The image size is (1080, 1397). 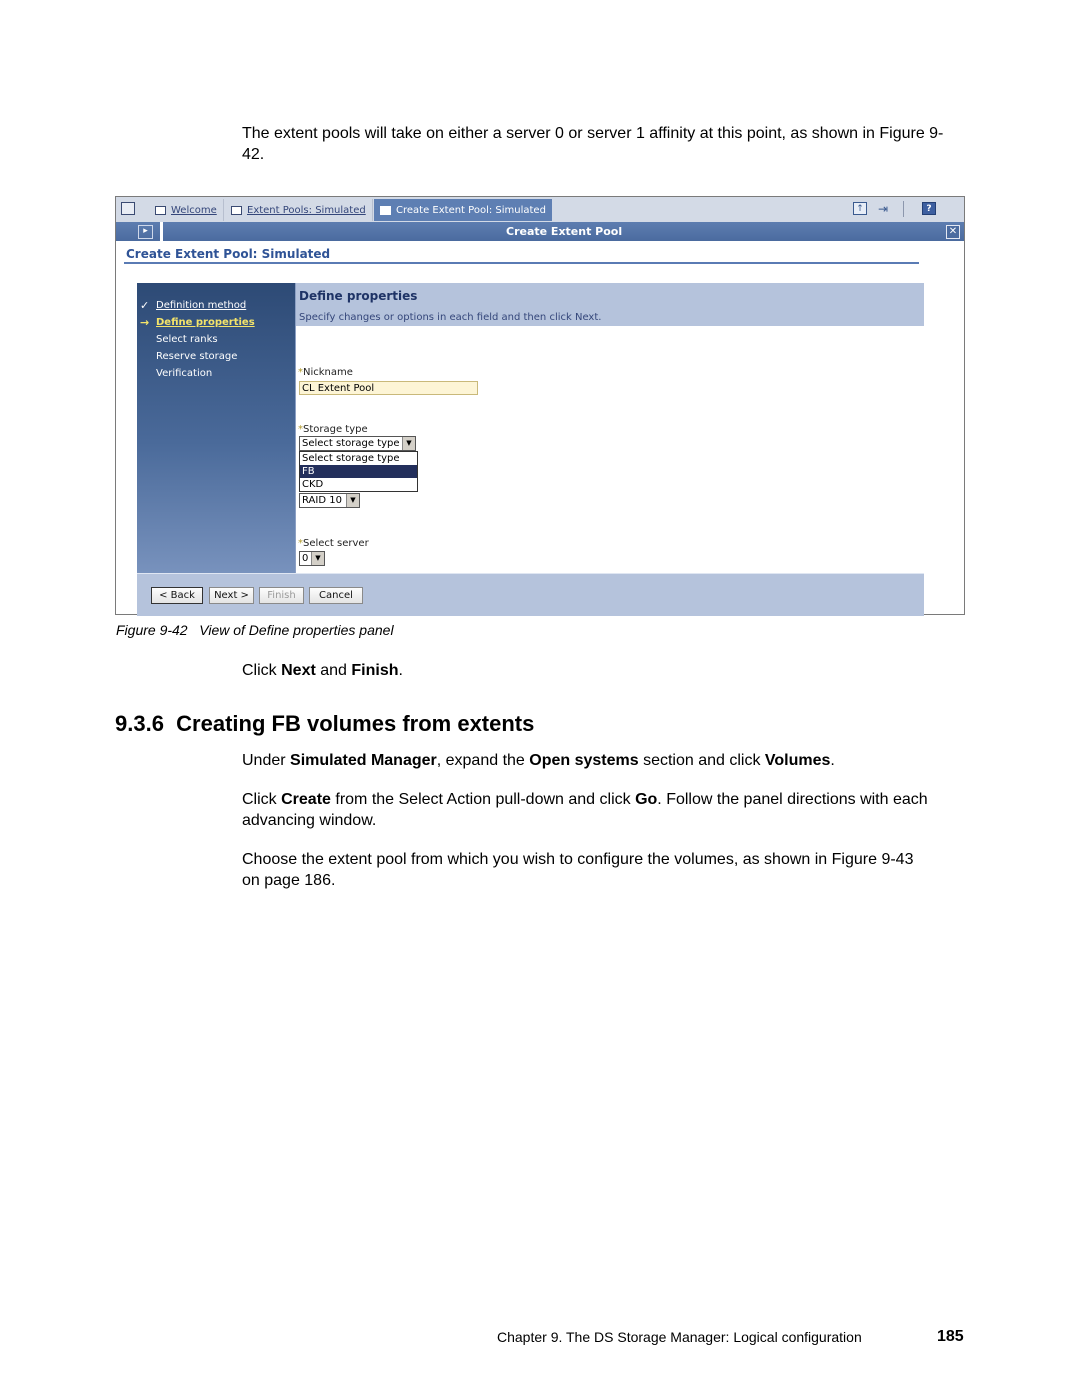 What do you see at coordinates (357, 443) in the screenshot?
I see `storage-type-select: Select storage type ▼` at bounding box center [357, 443].